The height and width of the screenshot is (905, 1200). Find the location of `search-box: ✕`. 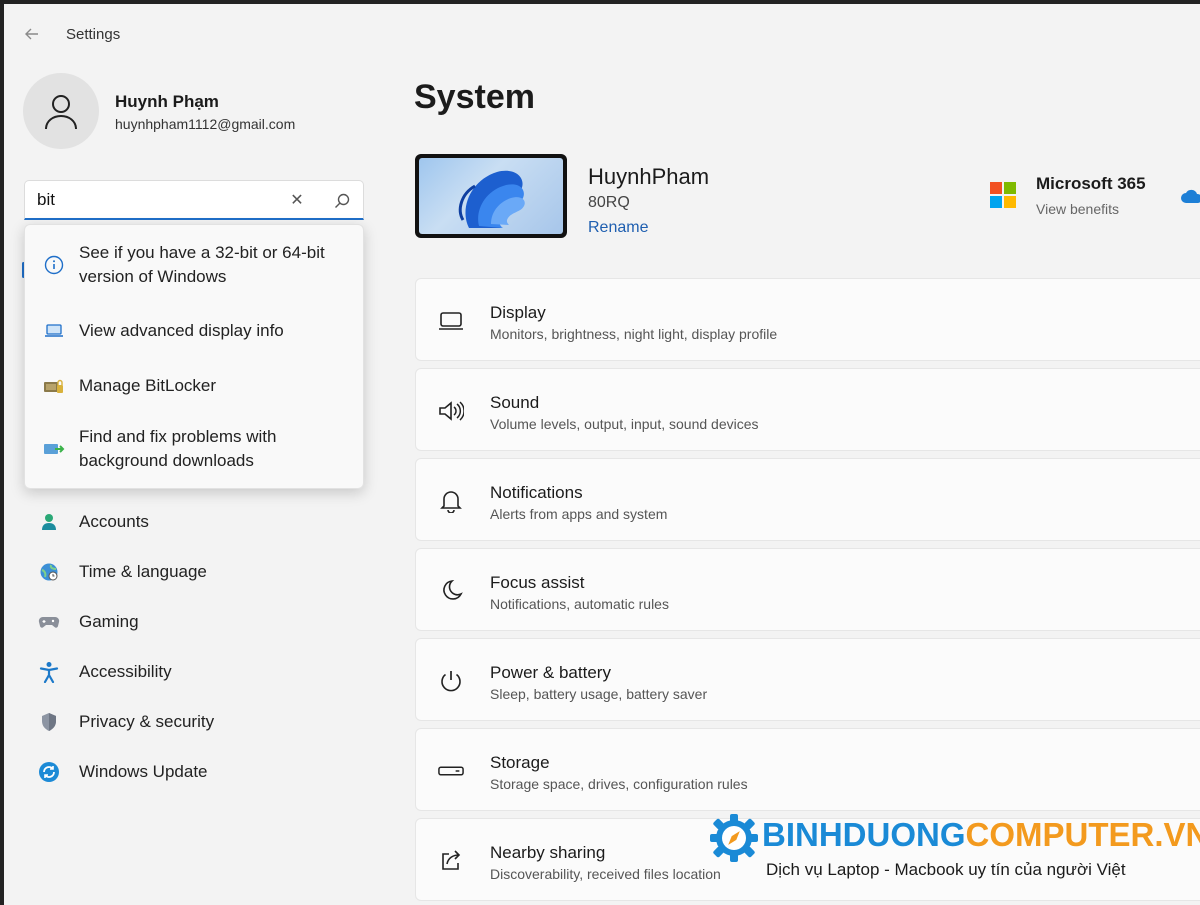

search-box: ✕ is located at coordinates (194, 200).